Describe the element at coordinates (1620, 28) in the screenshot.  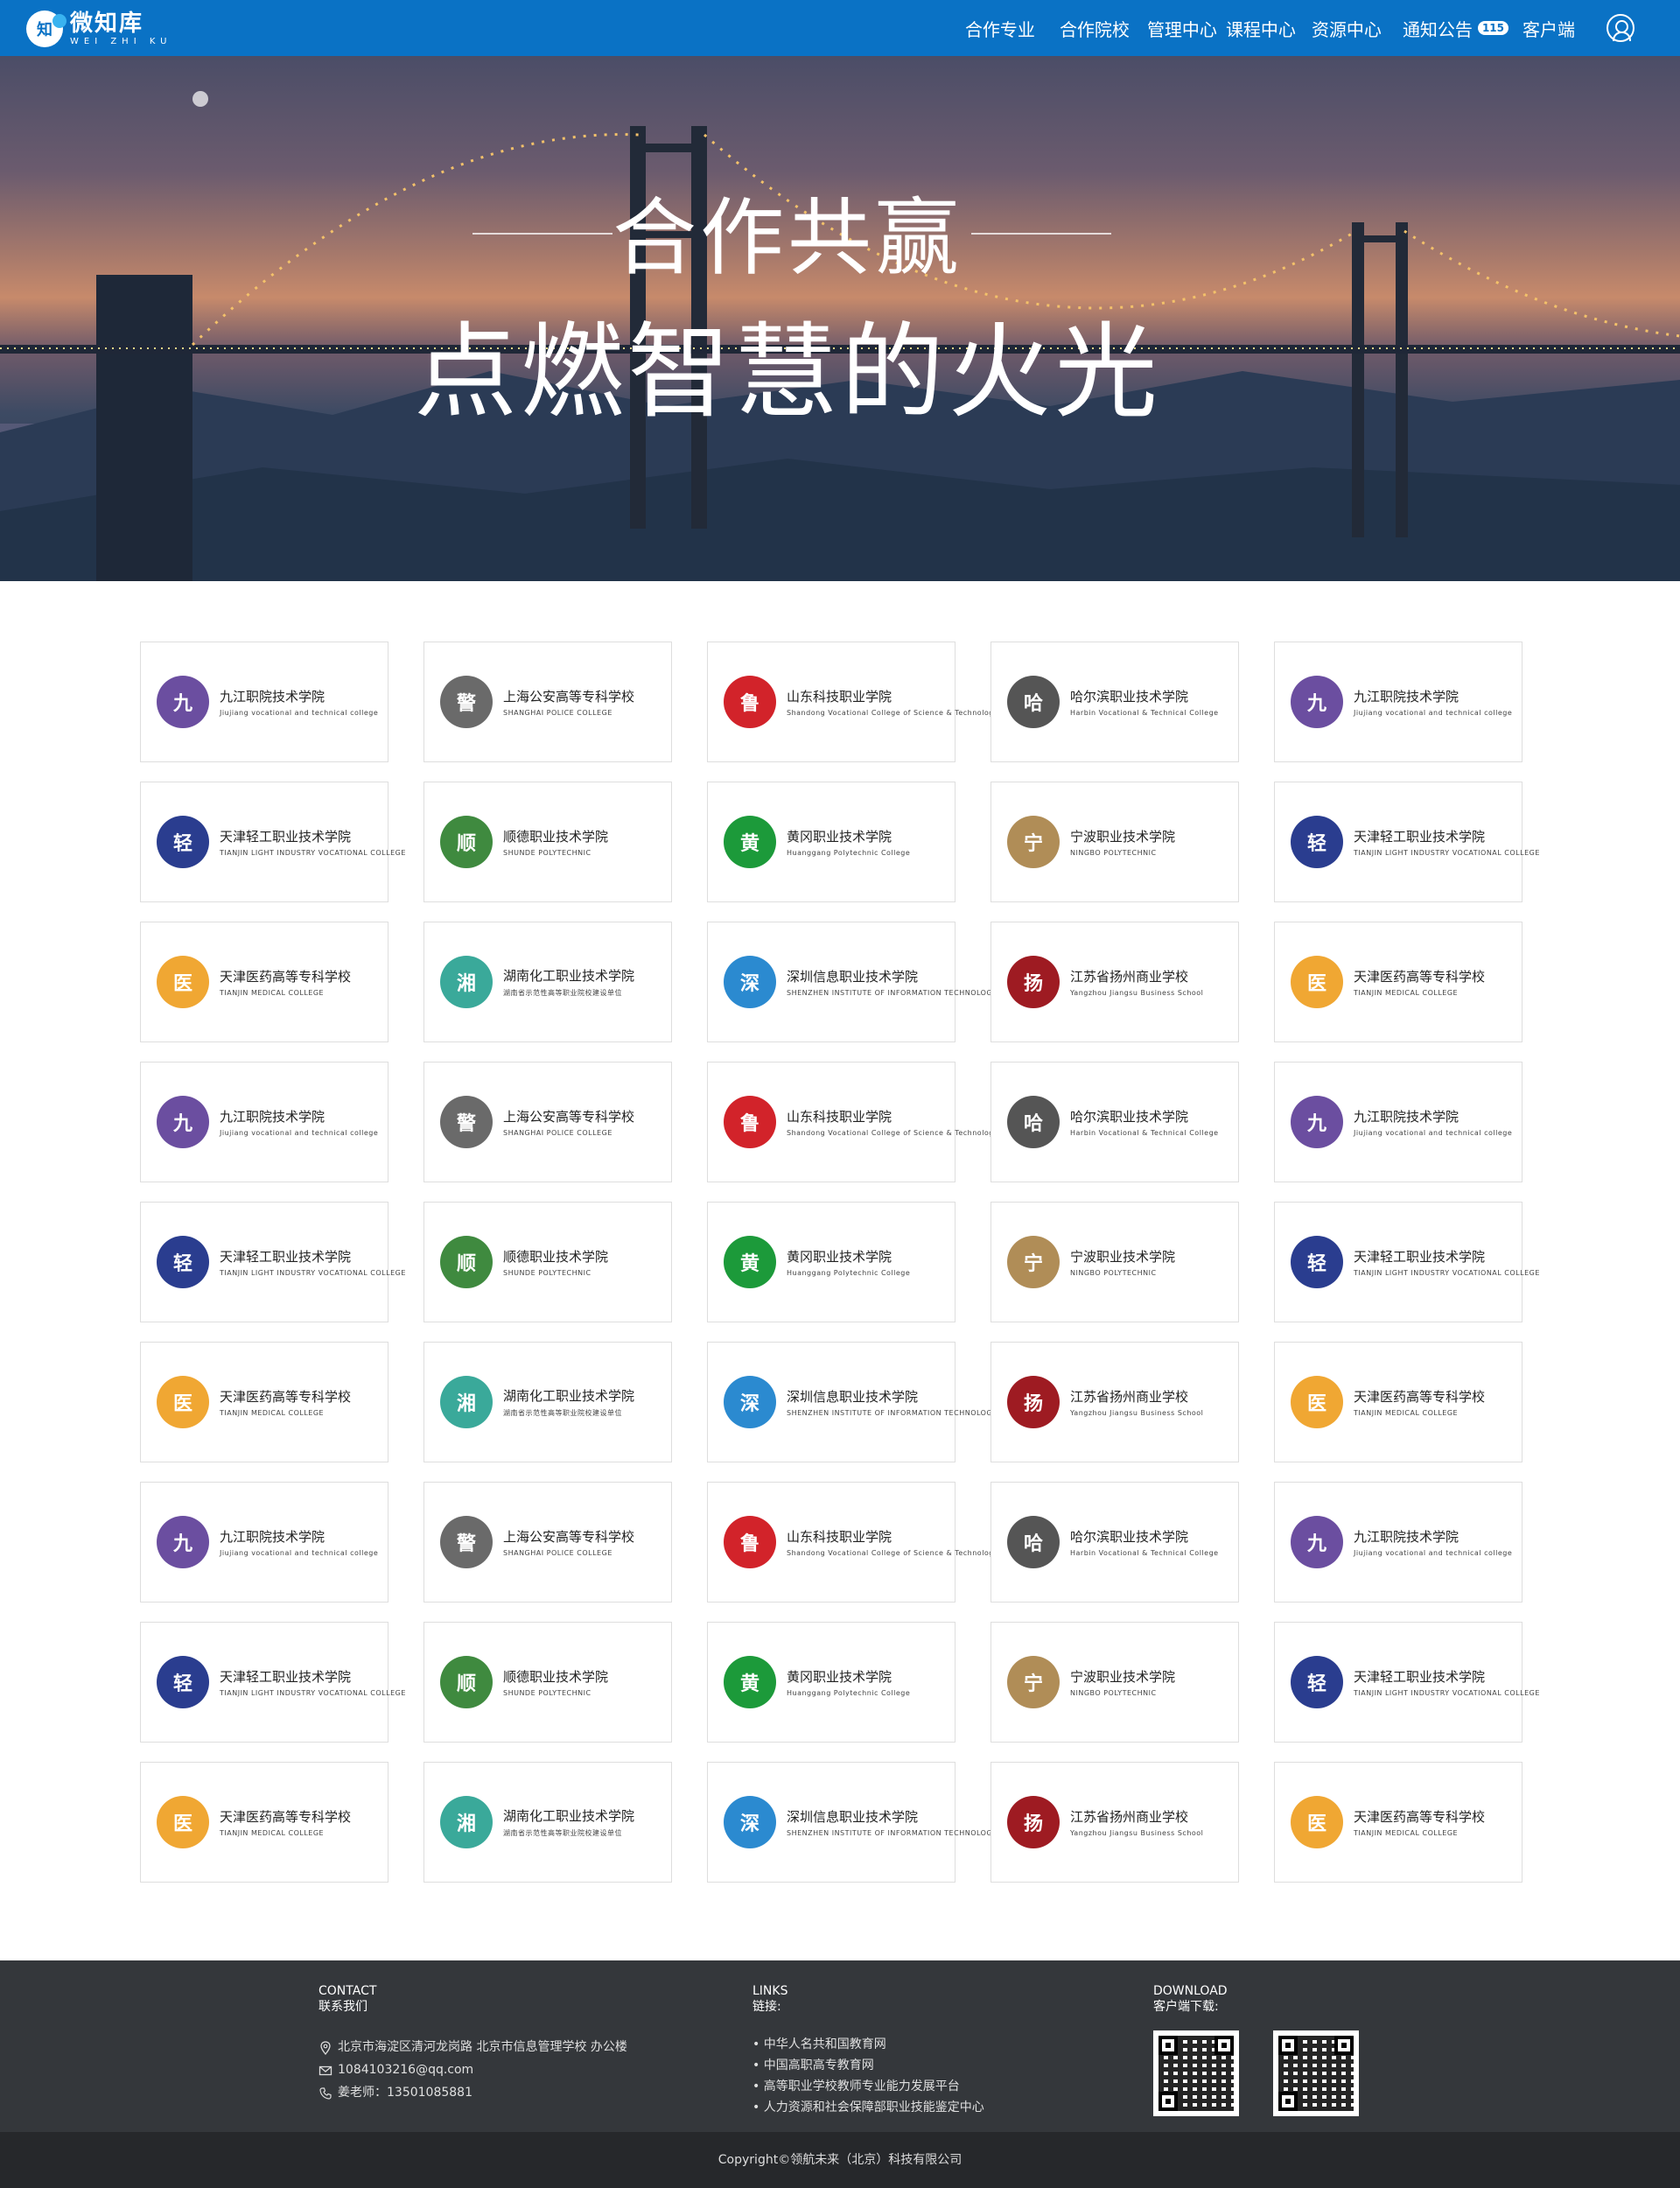
I see `user-account-icon` at that location.